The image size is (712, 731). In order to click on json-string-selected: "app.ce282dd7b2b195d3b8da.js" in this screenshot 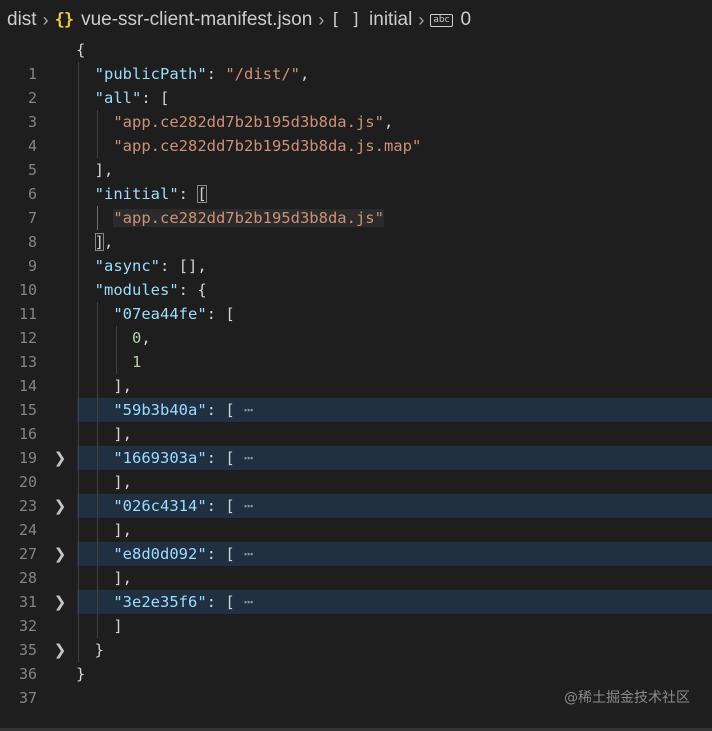, I will do `click(248, 218)`.